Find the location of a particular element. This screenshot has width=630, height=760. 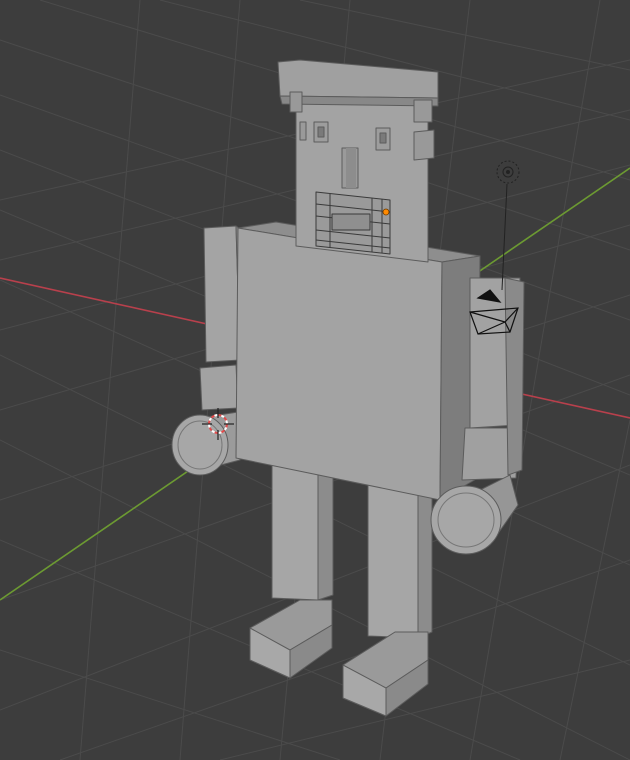

robot-torso is located at coordinates (358, 361).